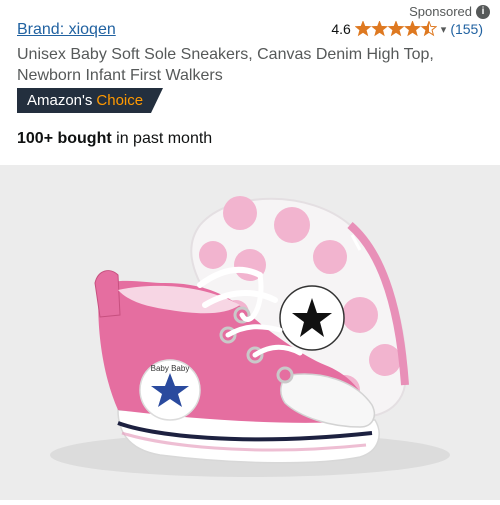 Image resolution: width=500 pixels, height=505 pixels. What do you see at coordinates (483, 11) in the screenshot?
I see `info-icon: i` at bounding box center [483, 11].